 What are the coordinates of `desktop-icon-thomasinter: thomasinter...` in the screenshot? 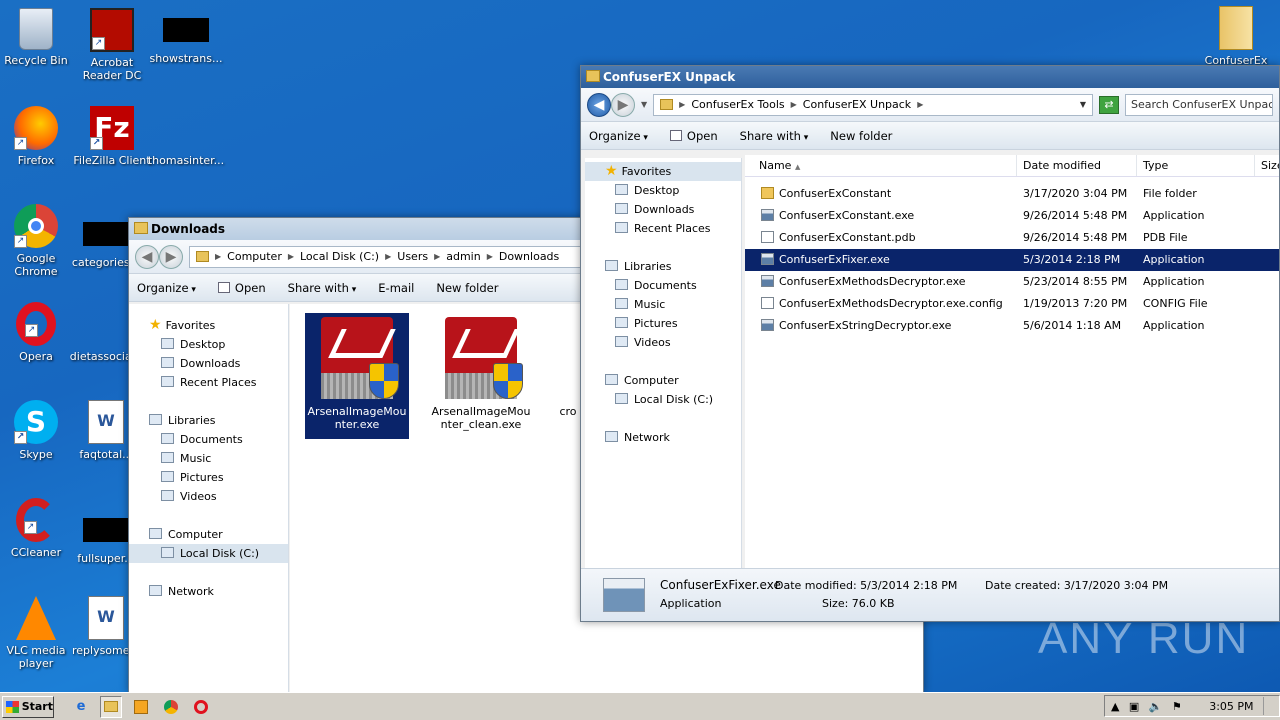 It's located at (186, 136).